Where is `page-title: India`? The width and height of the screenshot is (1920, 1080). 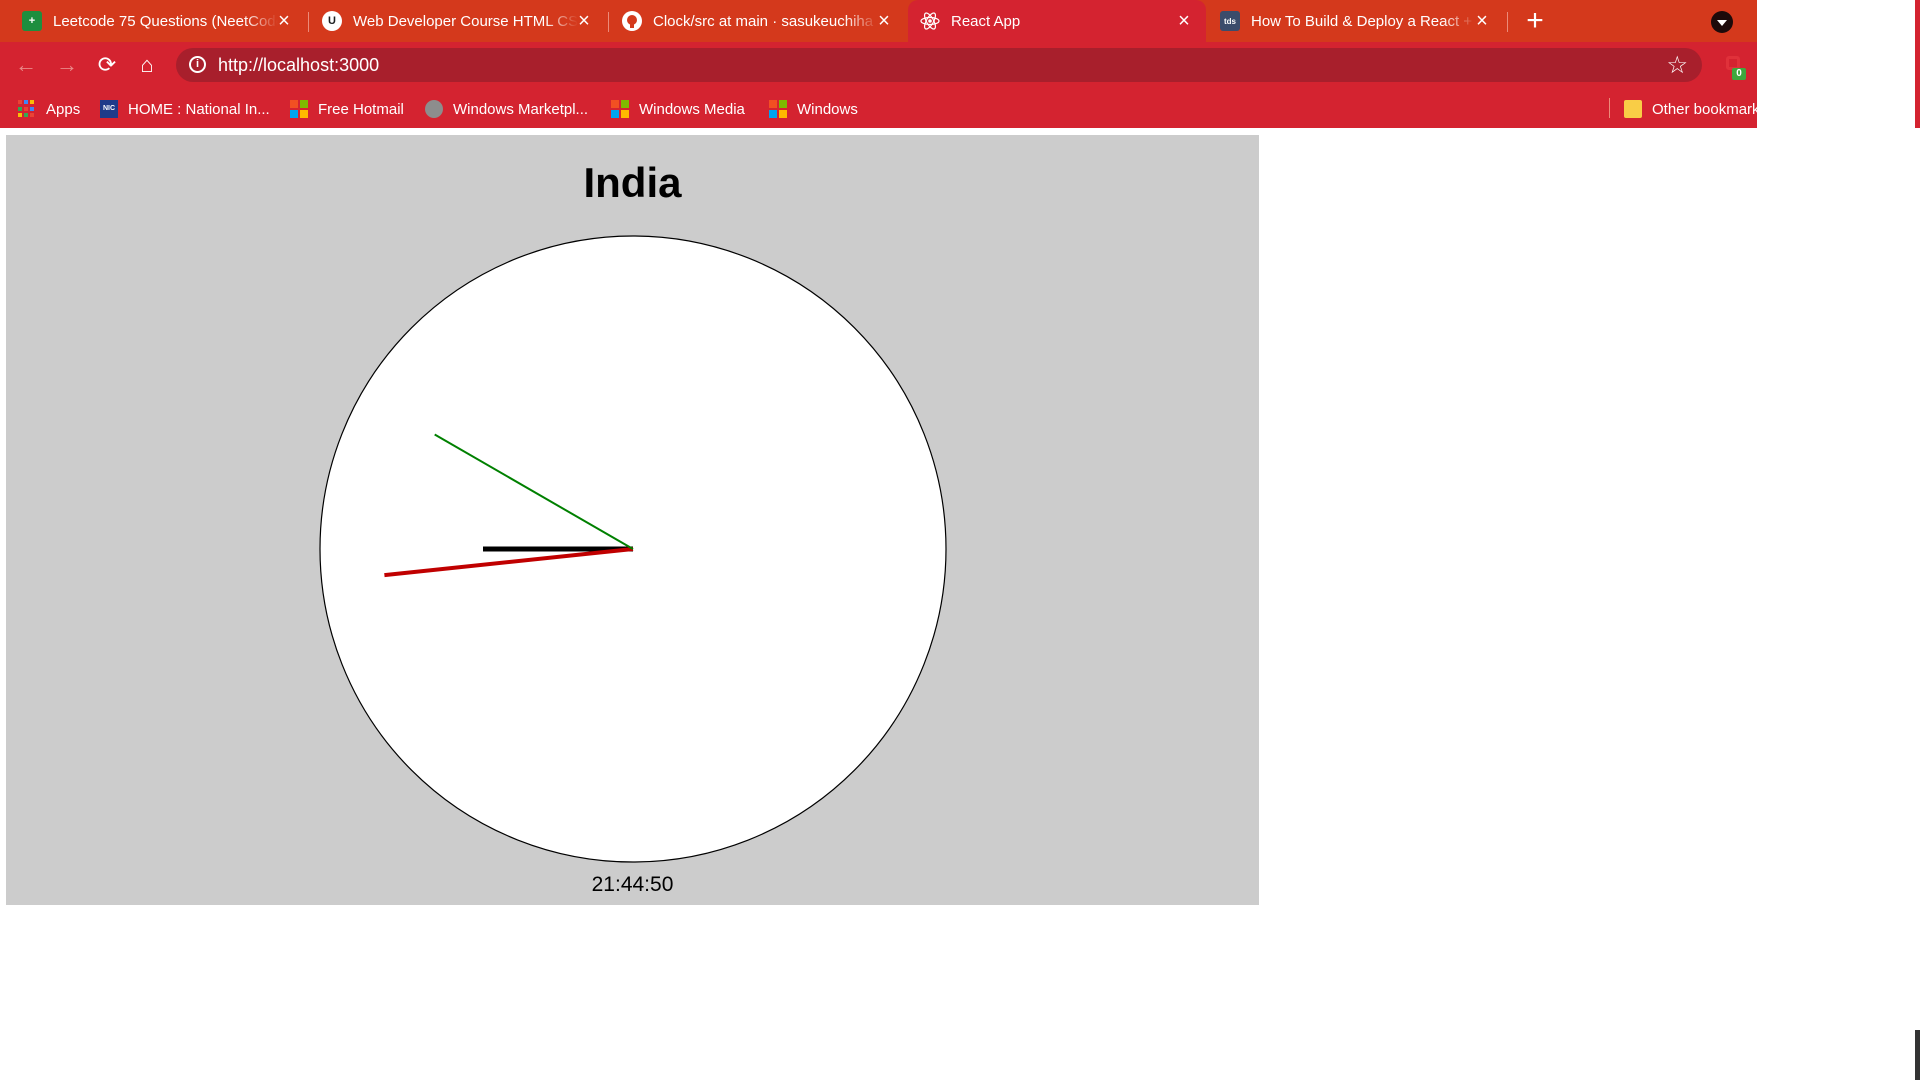 page-title: India is located at coordinates (632, 182).